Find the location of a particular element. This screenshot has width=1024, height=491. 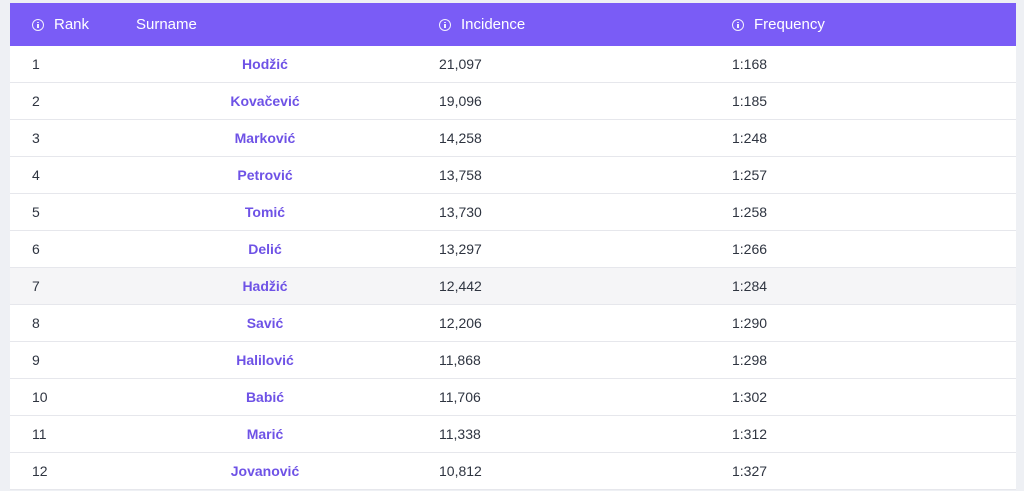

rank-cell: 11 is located at coordinates (39, 434).